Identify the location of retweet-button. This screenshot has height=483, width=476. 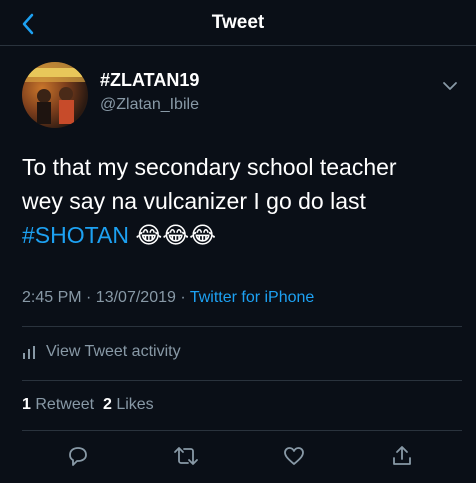
(186, 456).